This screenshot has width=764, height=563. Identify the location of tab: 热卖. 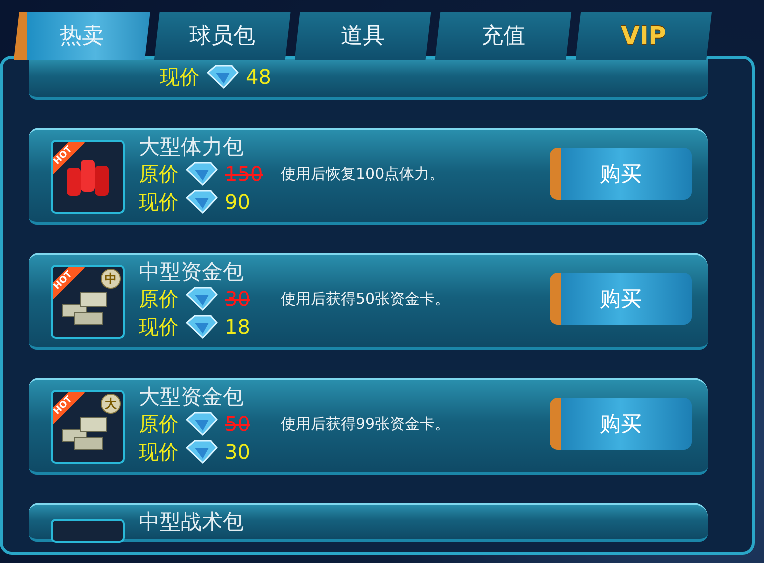
(82, 36).